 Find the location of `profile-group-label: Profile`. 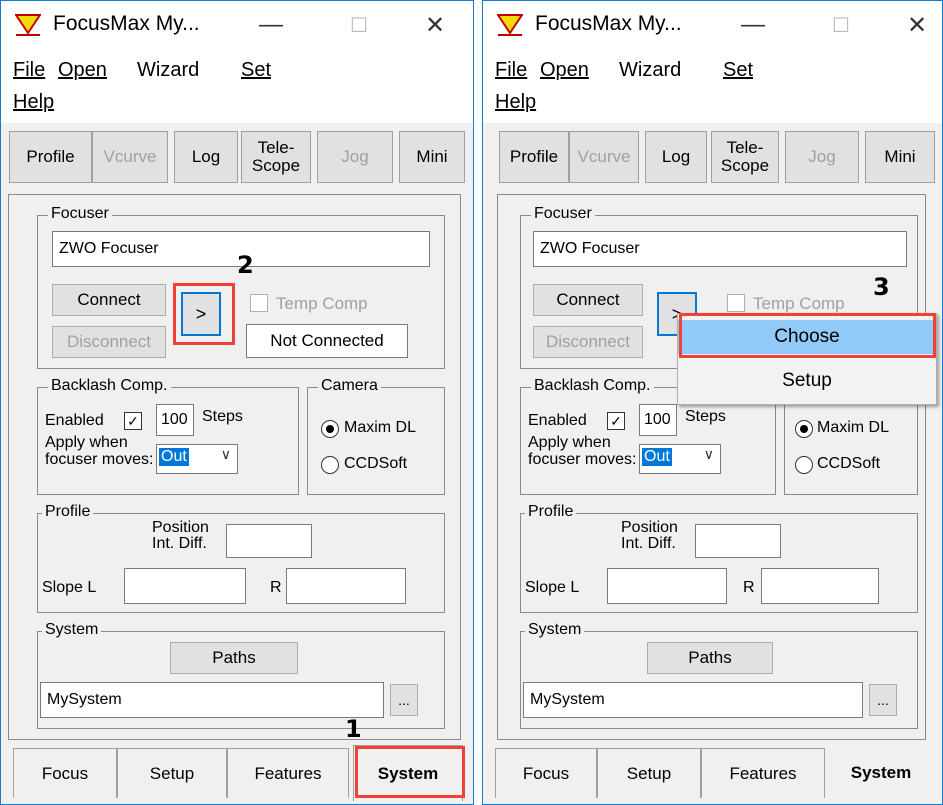

profile-group-label: Profile is located at coordinates (68, 512).